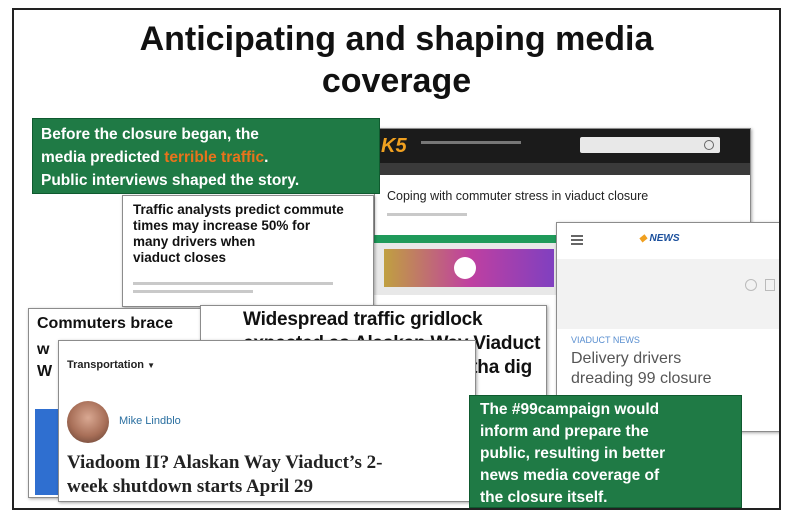 This screenshot has height=514, width=791. What do you see at coordinates (180, 257) in the screenshot?
I see `analysts-headline-line4: viaduct closes` at bounding box center [180, 257].